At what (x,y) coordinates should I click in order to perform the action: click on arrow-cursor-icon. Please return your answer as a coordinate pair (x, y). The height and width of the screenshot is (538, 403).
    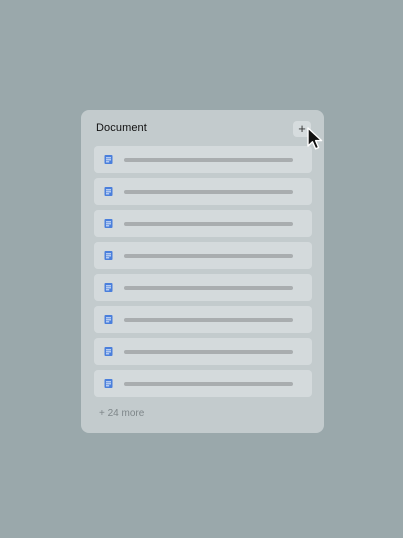
    Looking at the image, I should click on (315, 138).